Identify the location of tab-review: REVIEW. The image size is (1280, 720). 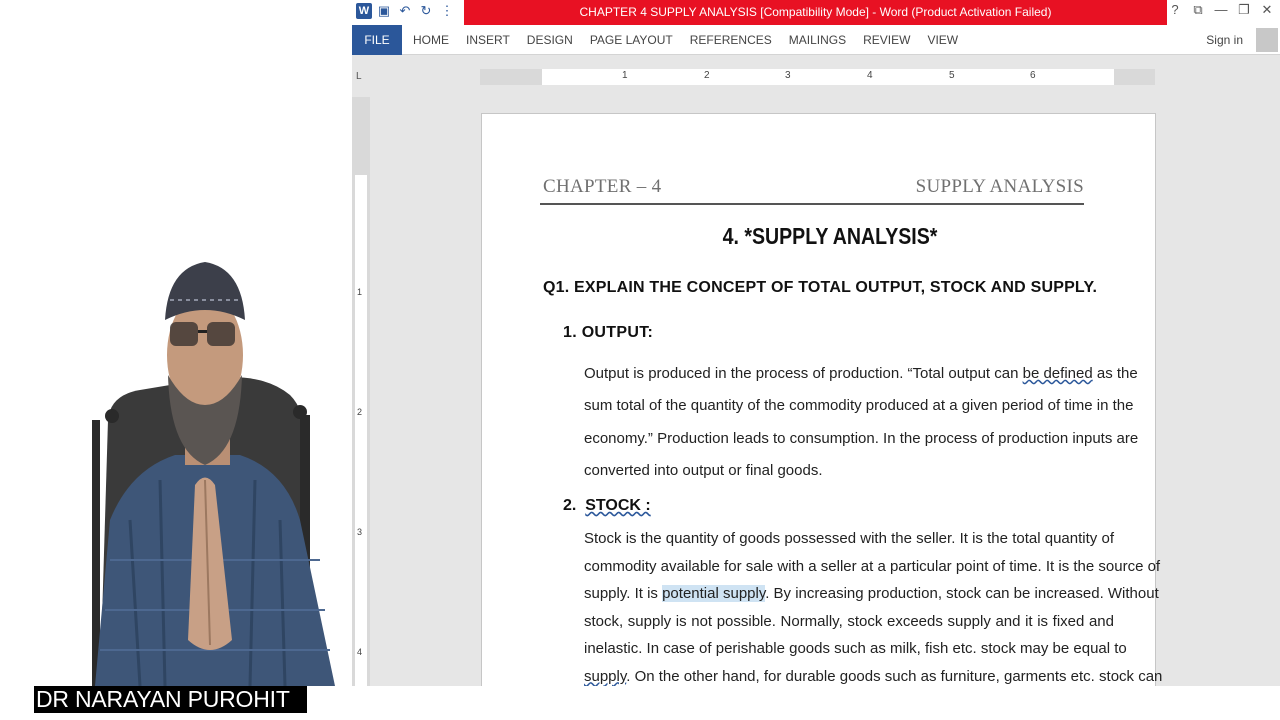
(886, 40).